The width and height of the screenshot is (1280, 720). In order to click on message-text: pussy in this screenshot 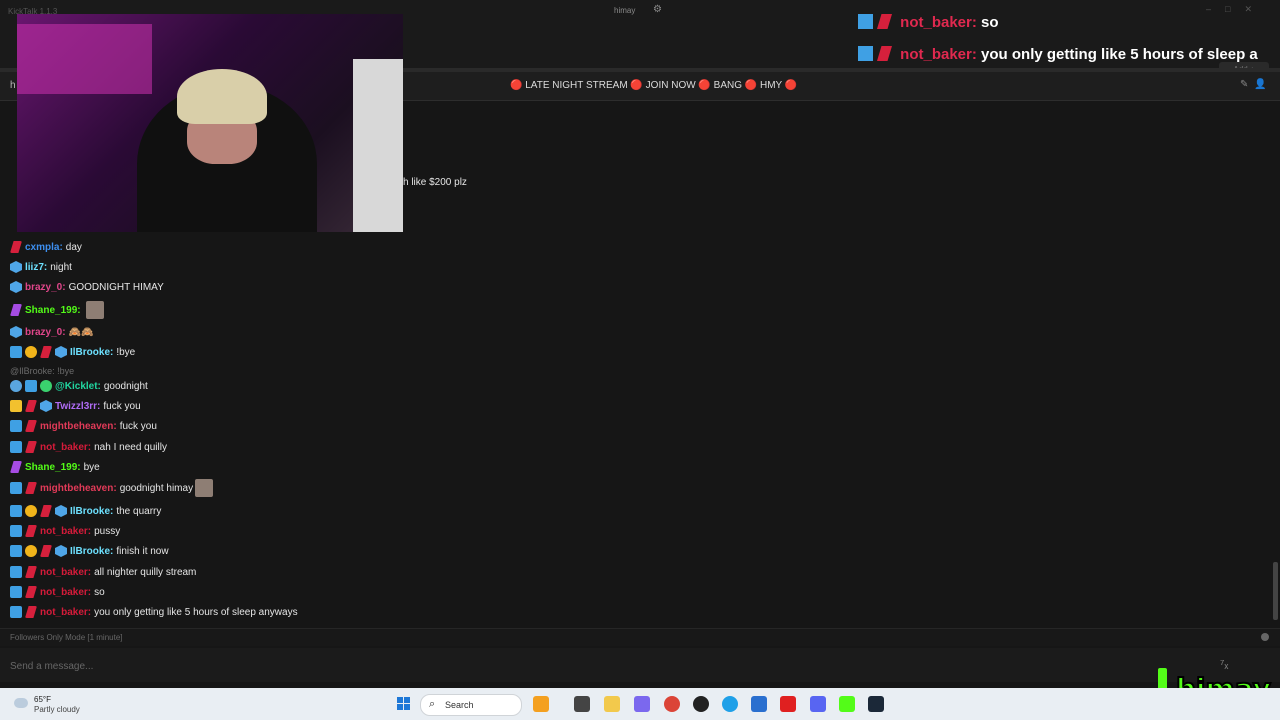, I will do `click(107, 531)`.